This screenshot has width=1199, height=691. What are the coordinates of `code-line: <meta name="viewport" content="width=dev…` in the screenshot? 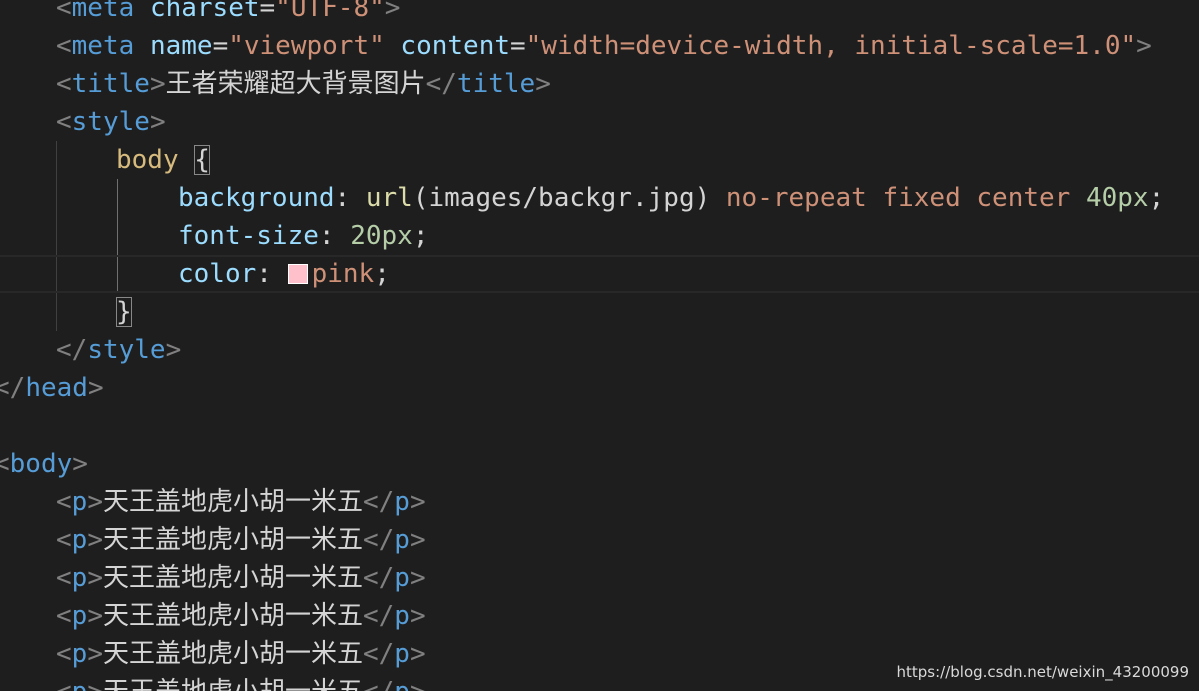 It's located at (599, 46).